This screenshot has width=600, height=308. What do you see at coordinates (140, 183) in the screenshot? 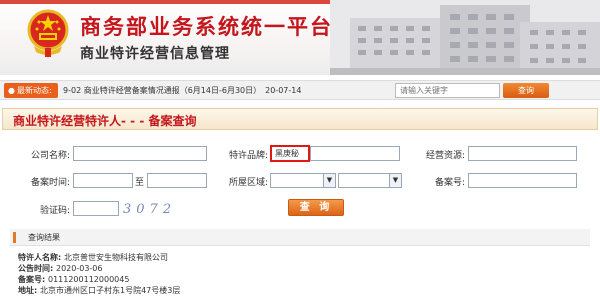
I see `record-time-to-label: 至` at bounding box center [140, 183].